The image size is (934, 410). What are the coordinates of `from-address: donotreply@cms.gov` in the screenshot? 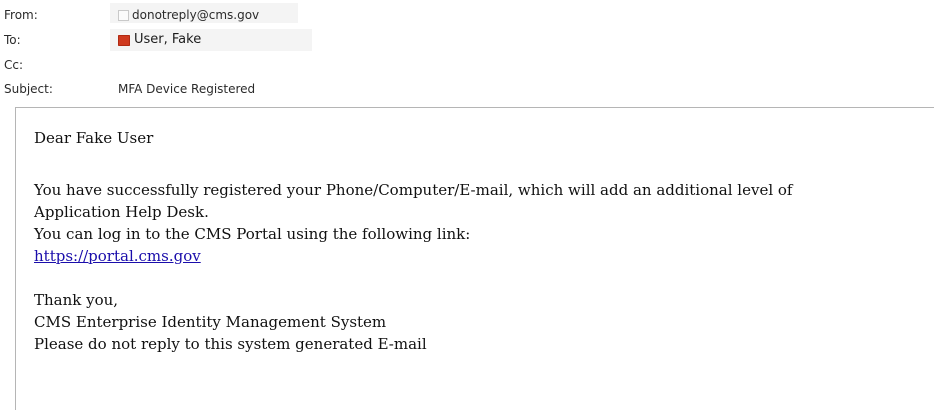 It's located at (196, 15).